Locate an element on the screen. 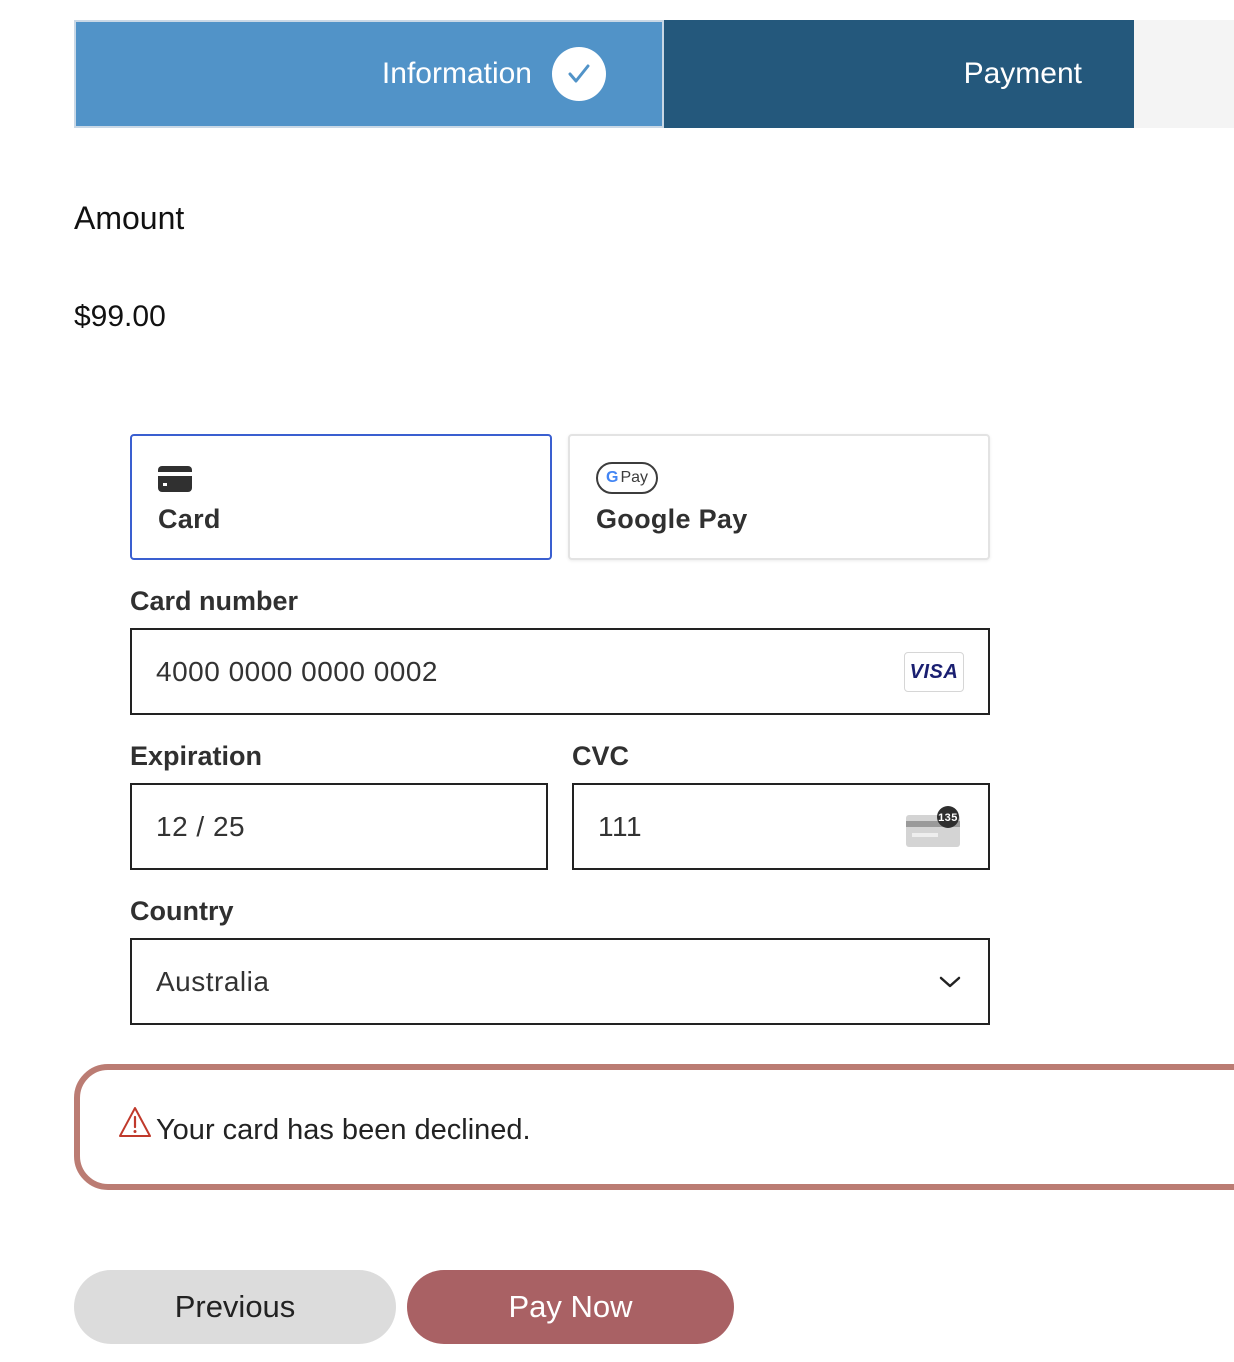 The image size is (1234, 1362). payment-method-google-pay-tab: G Pay Google Pay is located at coordinates (779, 497).